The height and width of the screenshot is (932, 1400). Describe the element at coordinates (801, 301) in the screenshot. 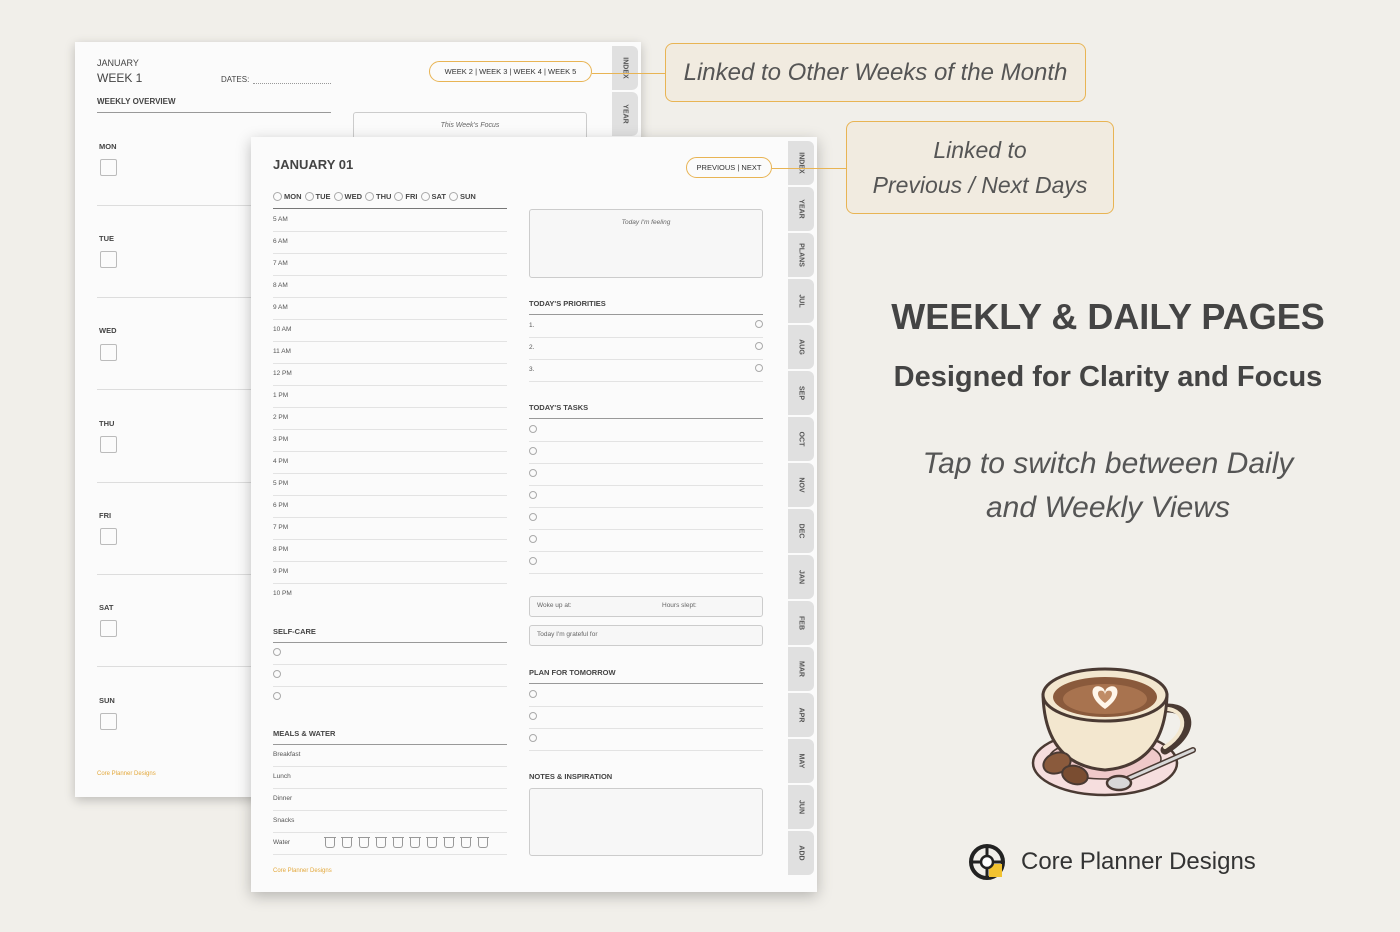

I see `tab-jul: JUL` at that location.